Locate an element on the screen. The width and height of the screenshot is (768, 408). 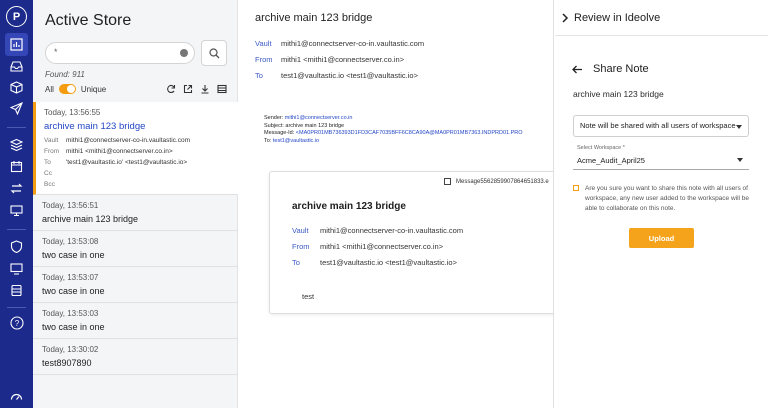
open-external-icon is located at coordinates (188, 89).